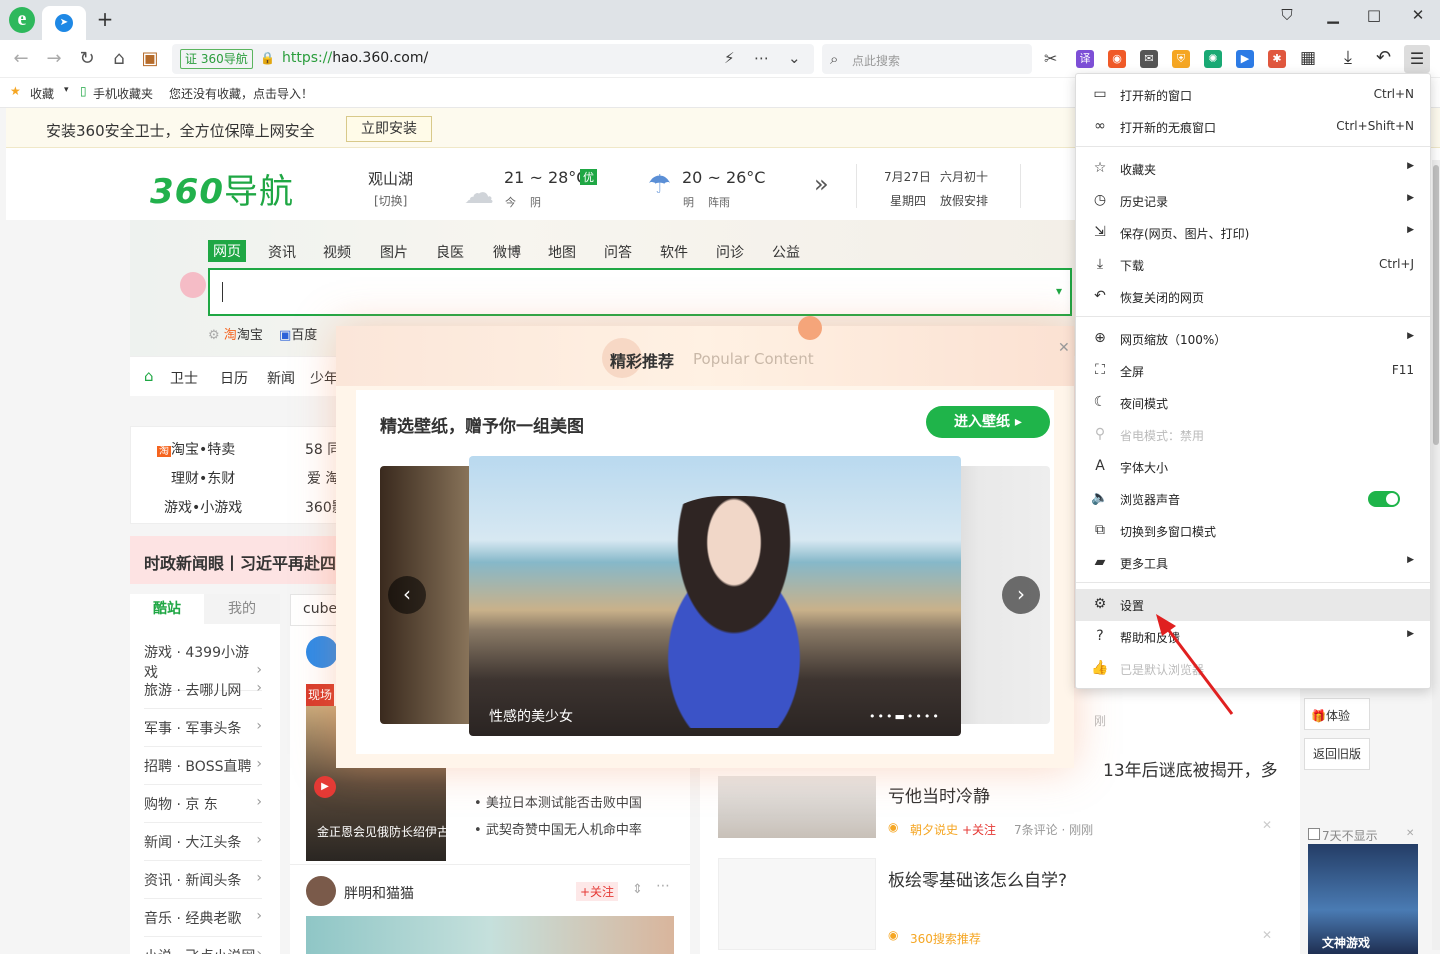 The image size is (1440, 954). What do you see at coordinates (1253, 339) in the screenshot?
I see `menu-item-zoom: ⊕ 网页缩放（100%） ▶` at bounding box center [1253, 339].